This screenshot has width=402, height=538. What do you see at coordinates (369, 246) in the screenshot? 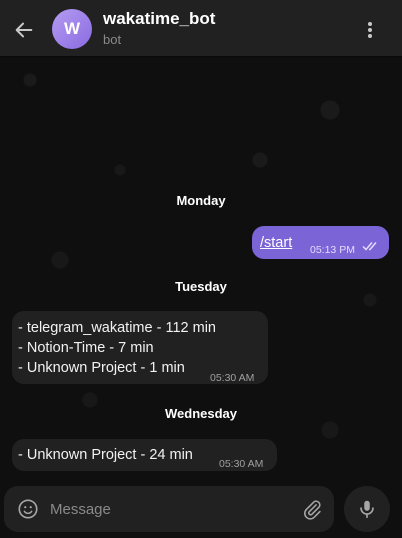
I see `double-check-icon` at bounding box center [369, 246].